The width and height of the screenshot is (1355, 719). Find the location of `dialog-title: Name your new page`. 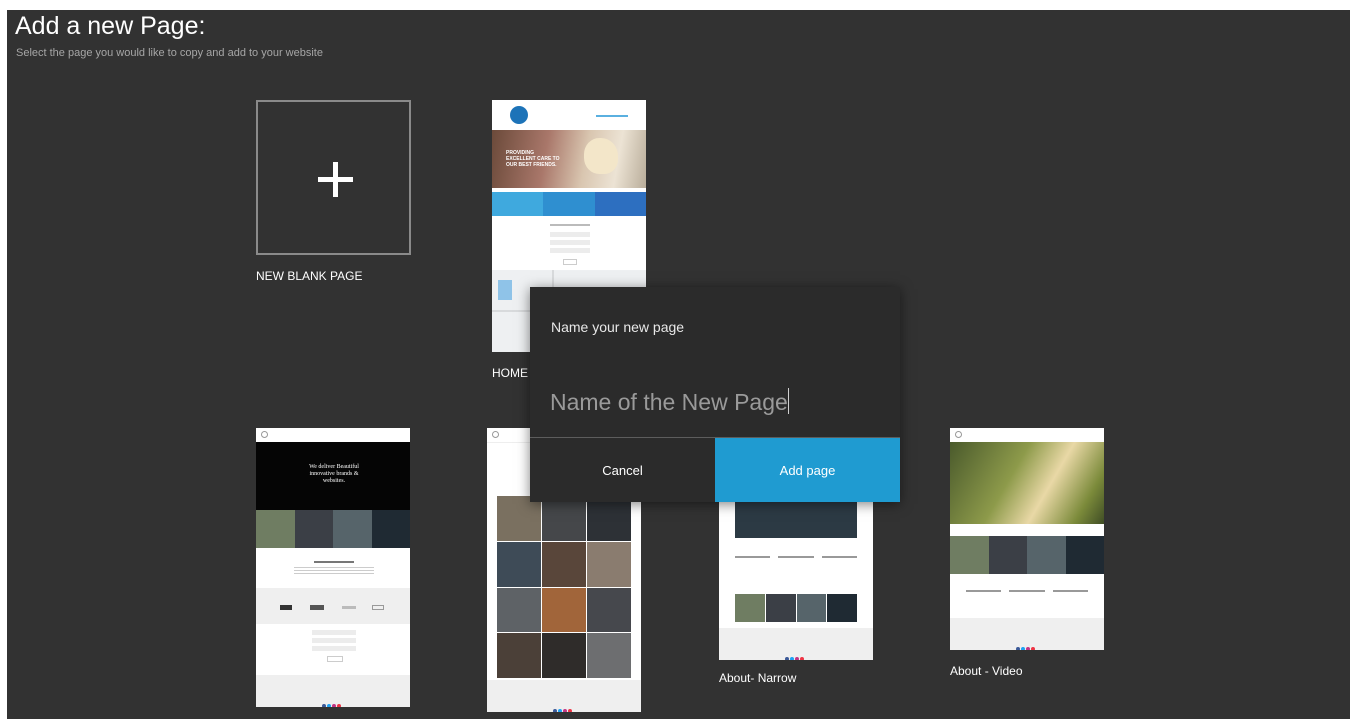

dialog-title: Name your new page is located at coordinates (618, 327).